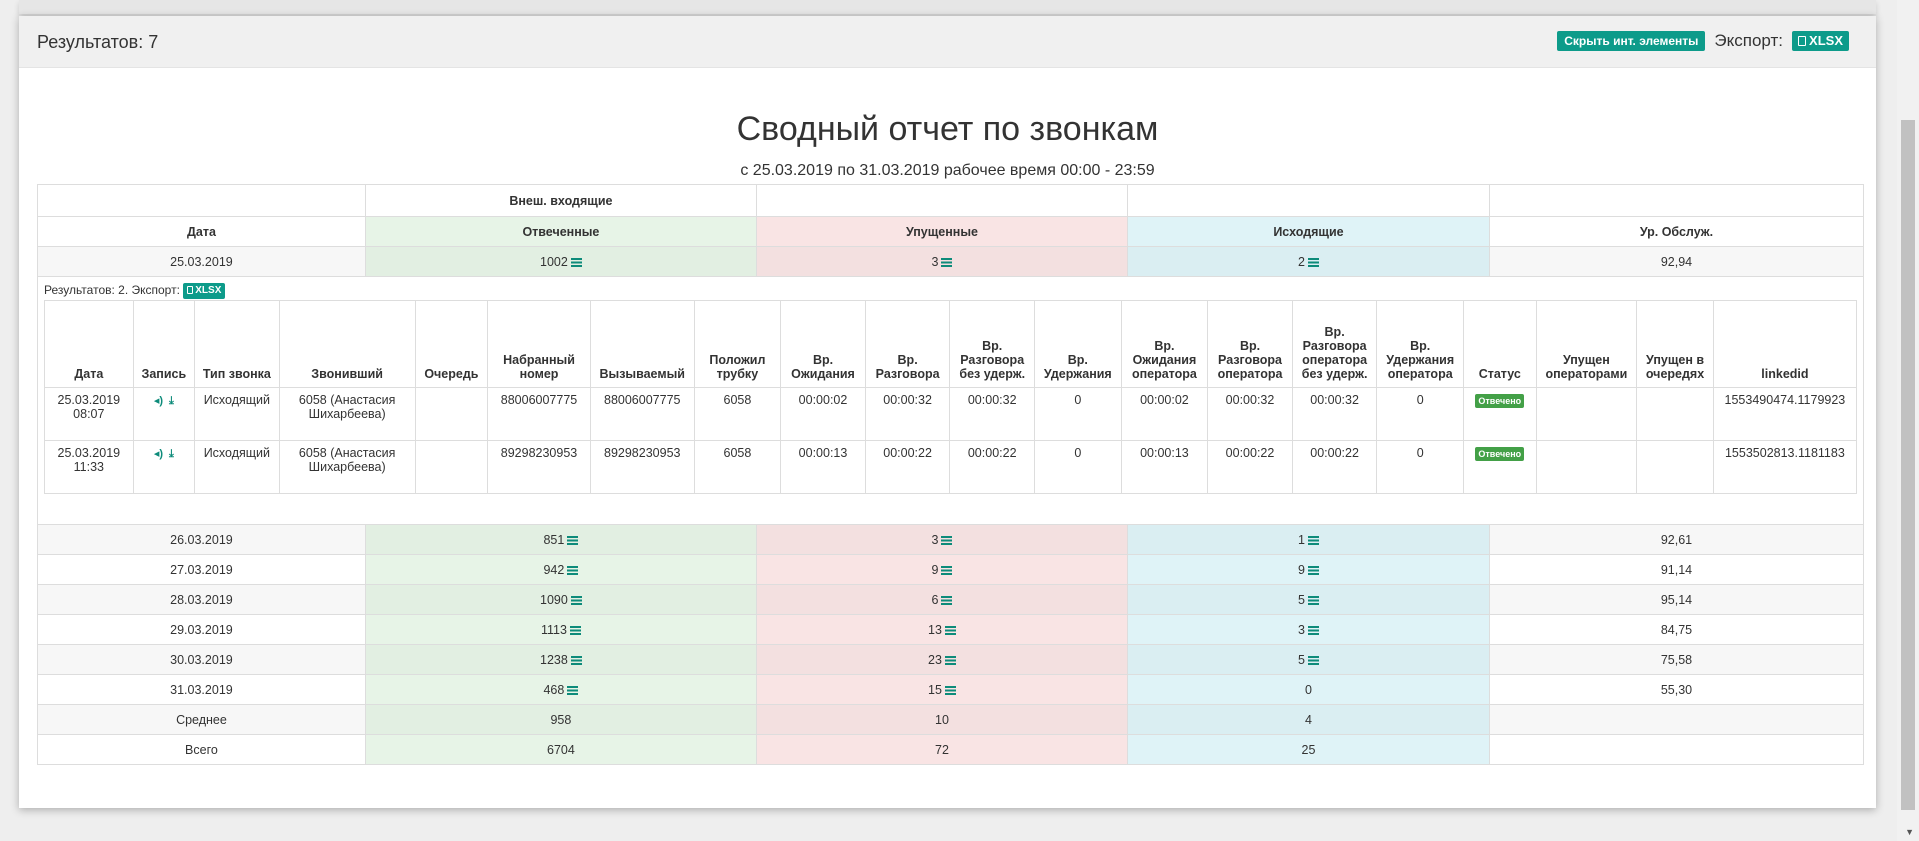  What do you see at coordinates (941, 231) in the screenshot?
I see `col-missed: Упущенные` at bounding box center [941, 231].